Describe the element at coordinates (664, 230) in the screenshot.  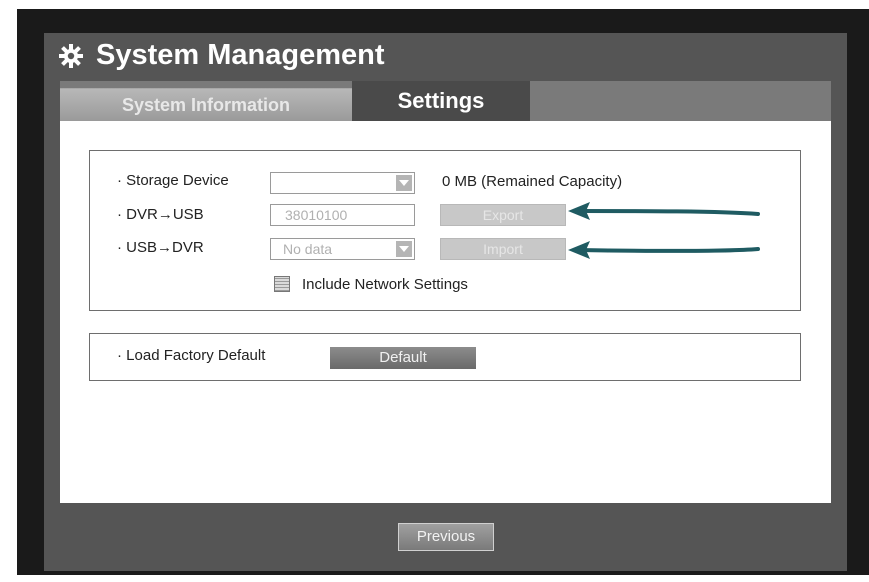
I see `annotation-arrows` at that location.